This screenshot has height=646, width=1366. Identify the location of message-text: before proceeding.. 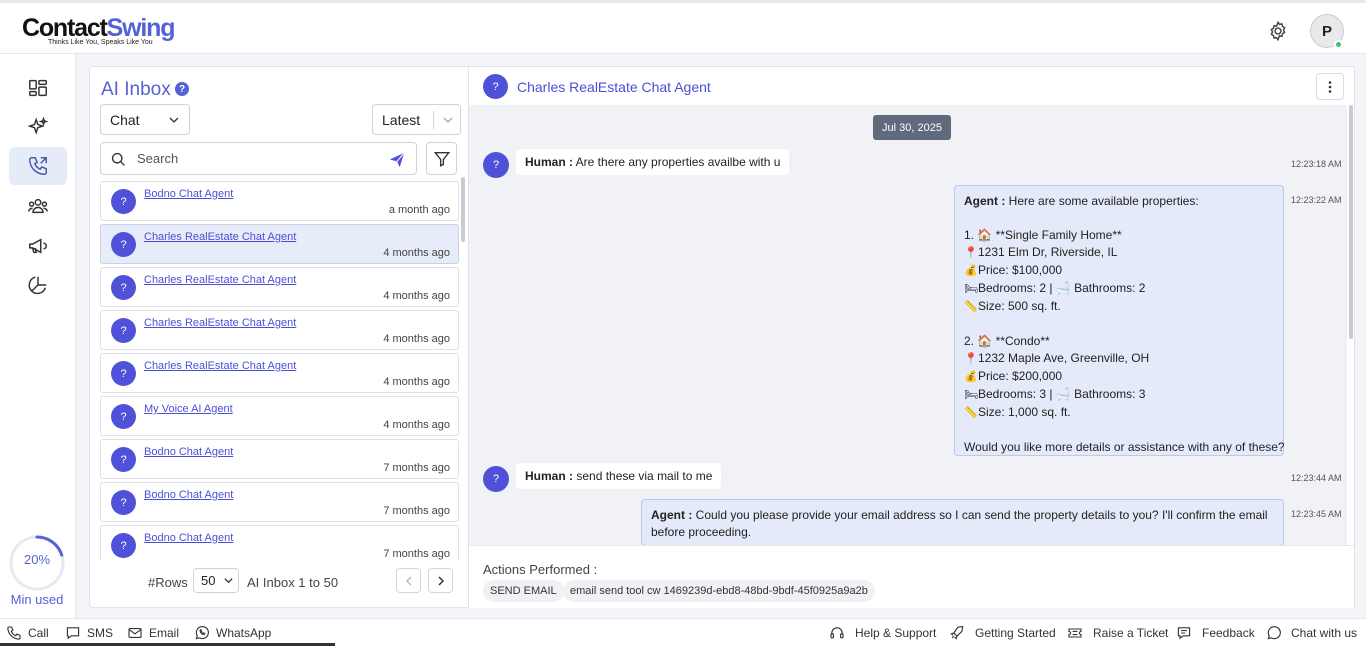
(701, 532).